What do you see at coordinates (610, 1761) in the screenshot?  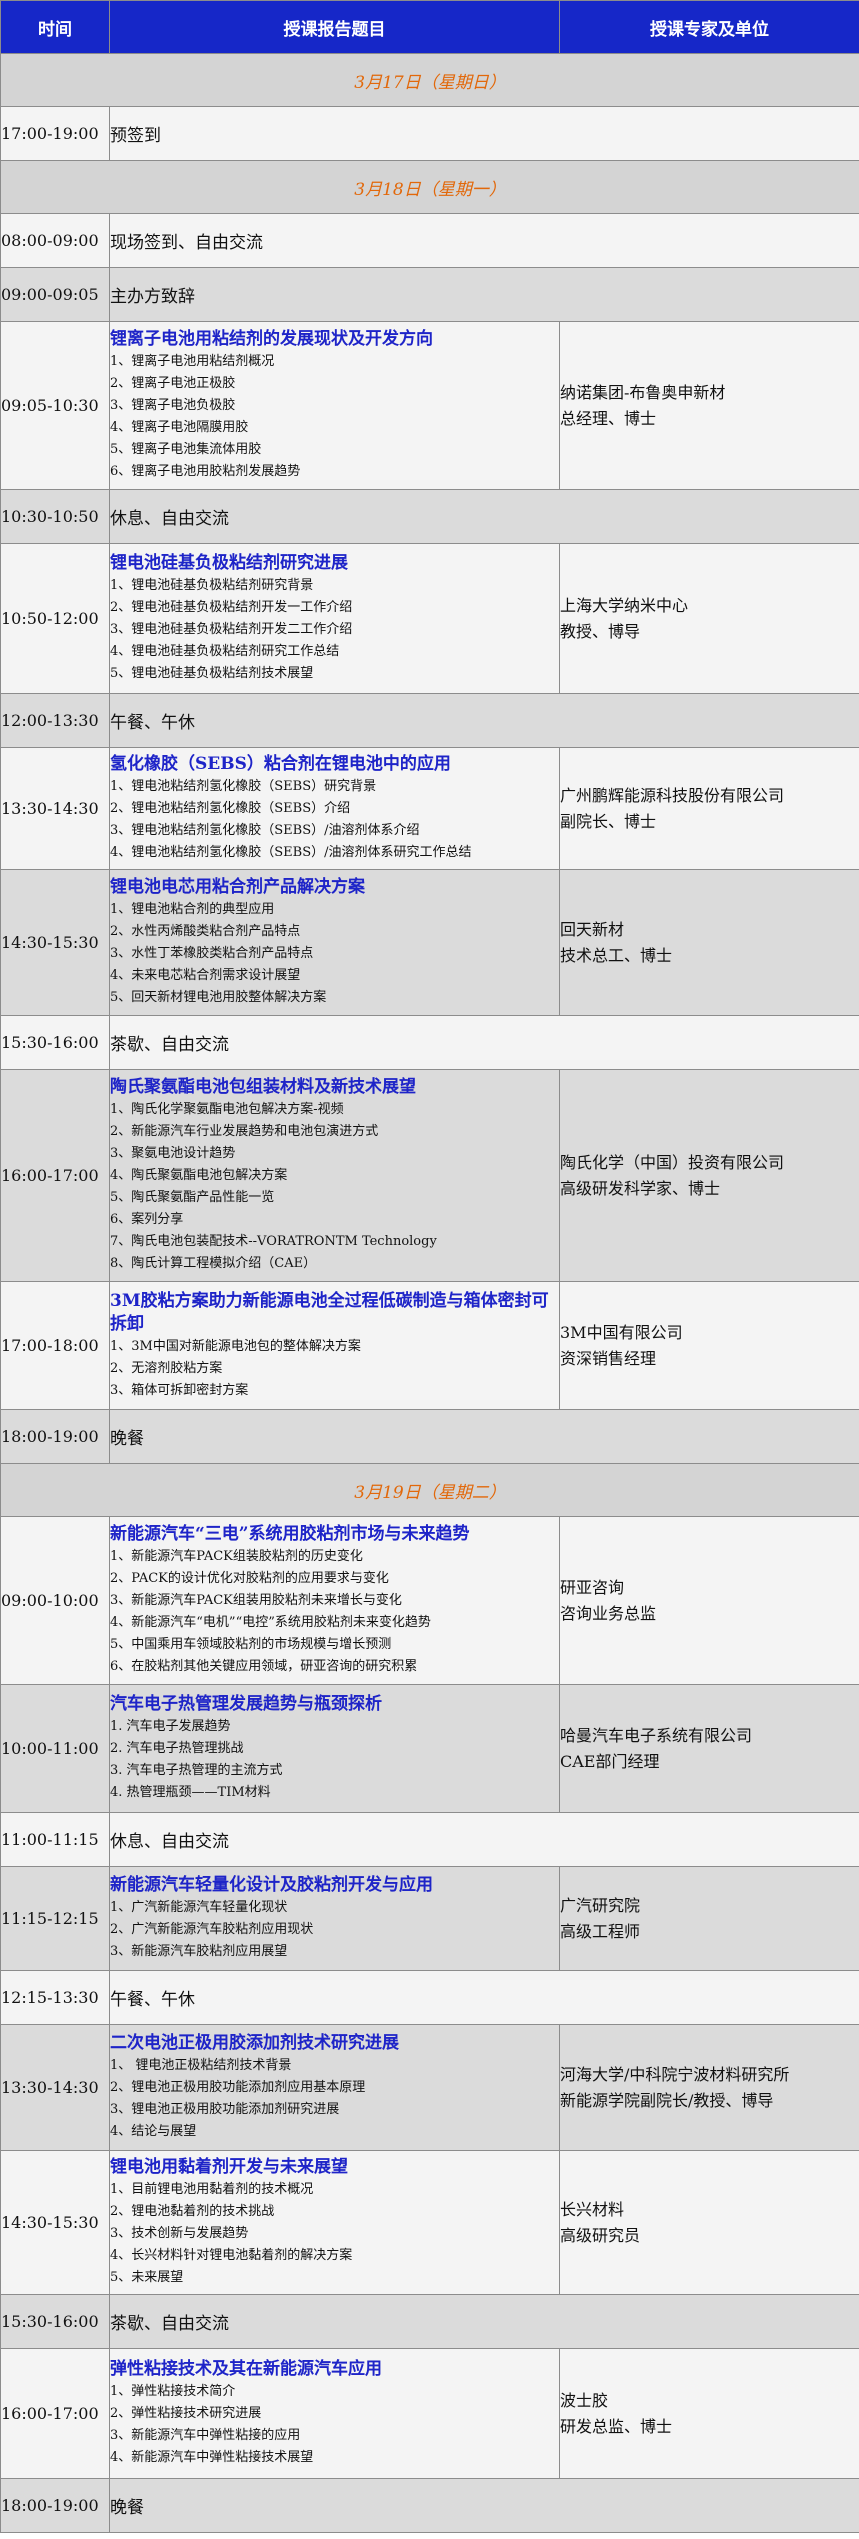 I see `expert-title: CAE部门经理` at bounding box center [610, 1761].